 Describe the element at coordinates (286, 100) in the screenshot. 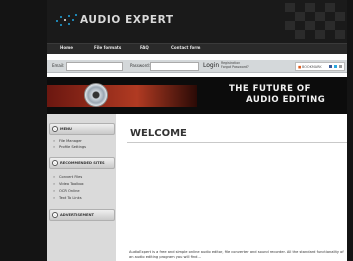

I see `banner-headline-line2: AUDIO EDITING` at that location.